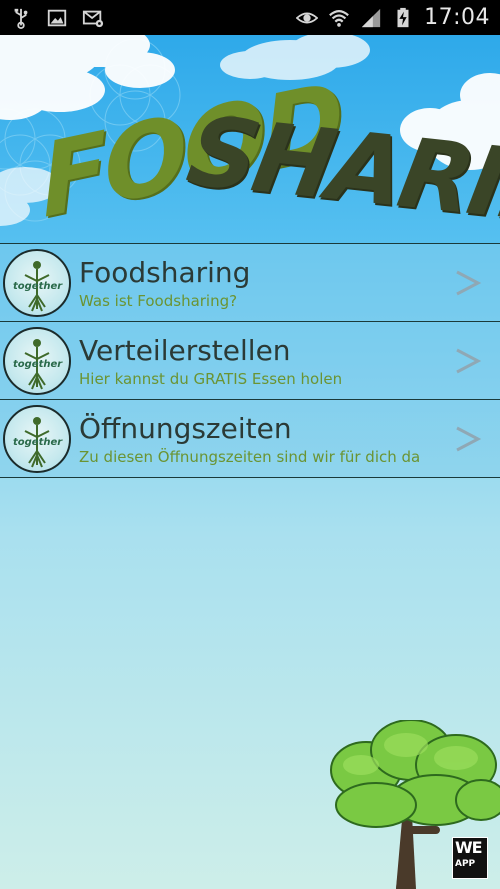 Image resolution: width=500 pixels, height=889 pixels. I want to click on status-clock: 17:04, so click(457, 17).